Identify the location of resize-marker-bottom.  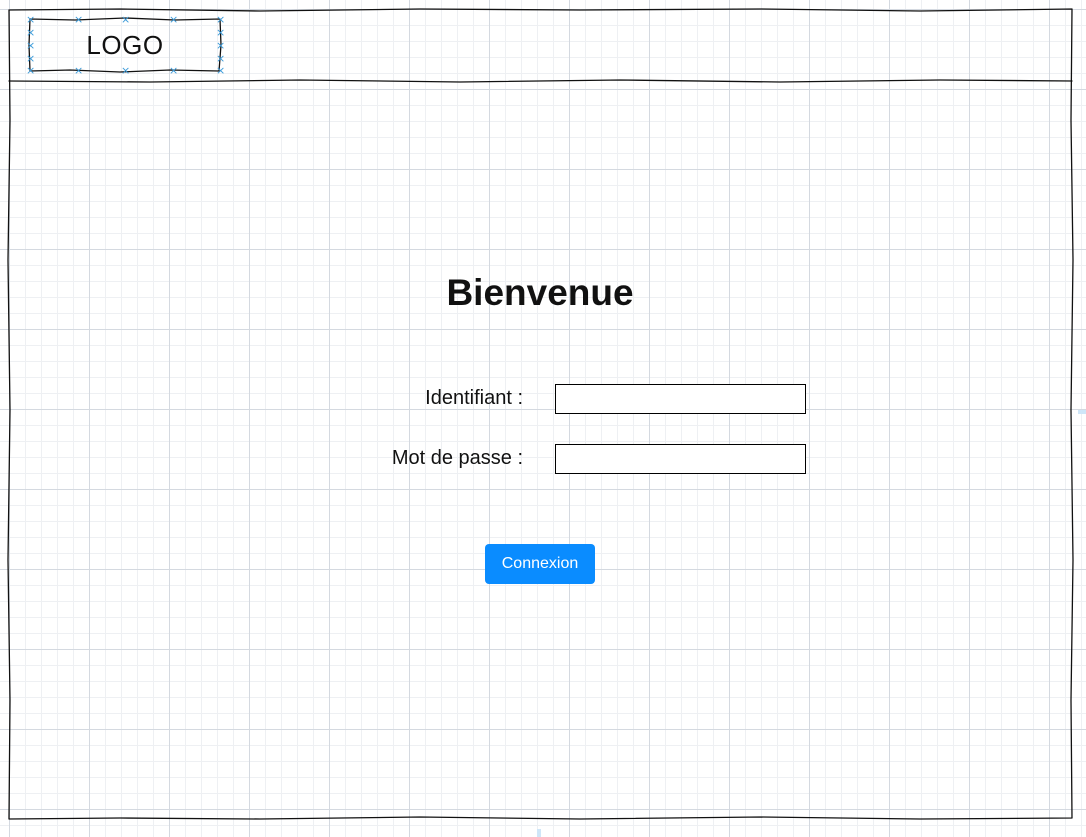
(539, 833).